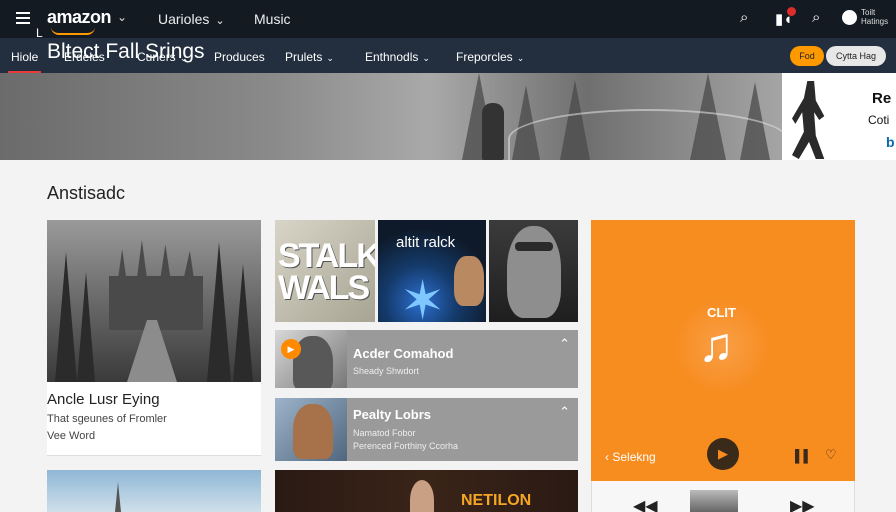  Describe the element at coordinates (426, 242) in the screenshot. I see `tile-caption: altit ralck` at that location.